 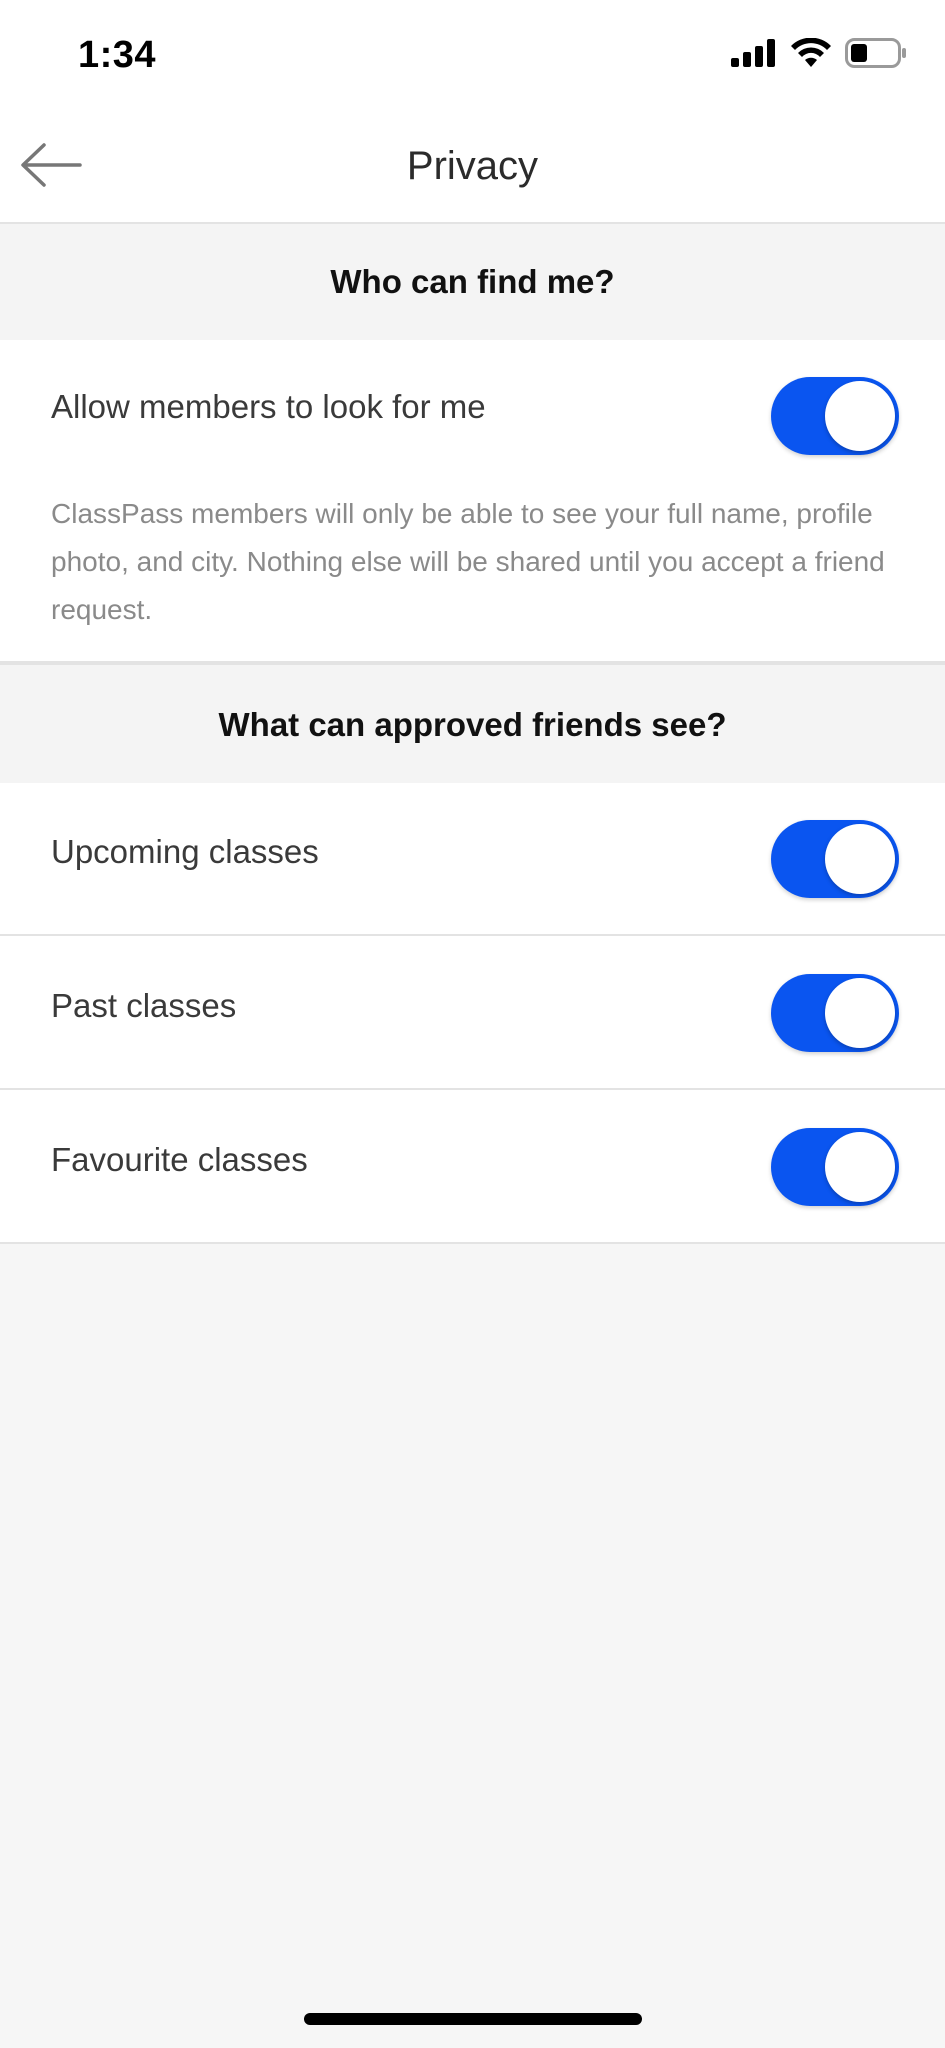 I want to click on past-classes-toggle, so click(x=835, y=1013).